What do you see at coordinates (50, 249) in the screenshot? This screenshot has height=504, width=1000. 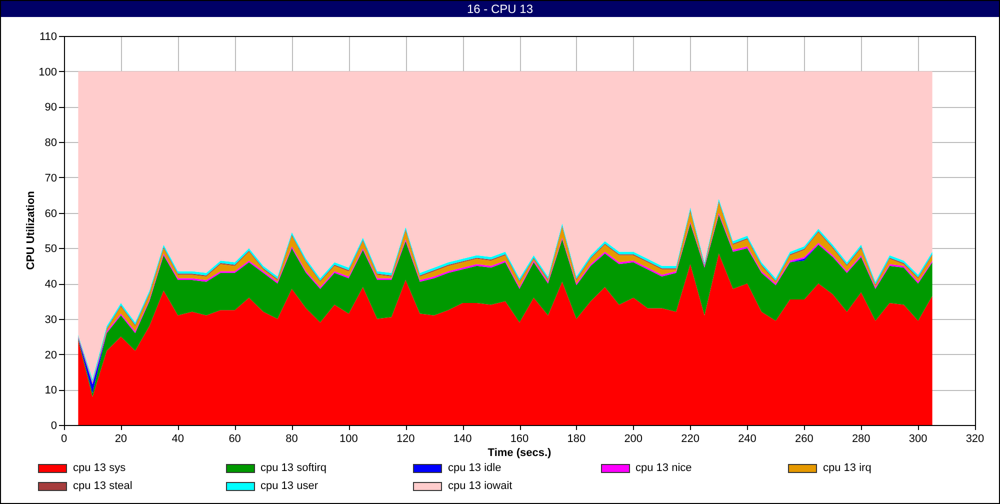 I see `y-tick-label: 50` at bounding box center [50, 249].